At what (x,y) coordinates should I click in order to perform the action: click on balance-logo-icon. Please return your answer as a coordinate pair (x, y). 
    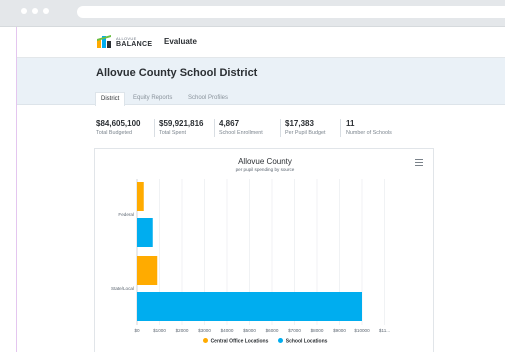
    Looking at the image, I should click on (104, 41).